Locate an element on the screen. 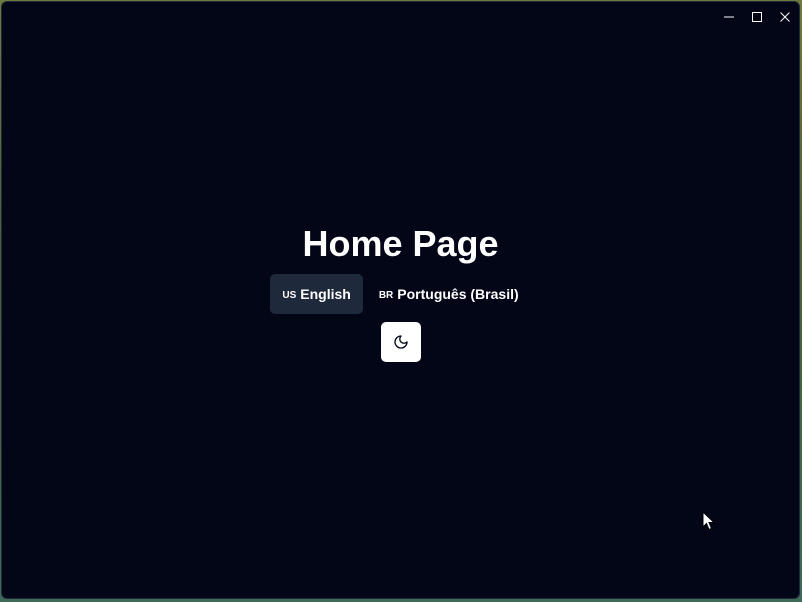 This screenshot has height=602, width=802. language-option-english: US English is located at coordinates (316, 294).